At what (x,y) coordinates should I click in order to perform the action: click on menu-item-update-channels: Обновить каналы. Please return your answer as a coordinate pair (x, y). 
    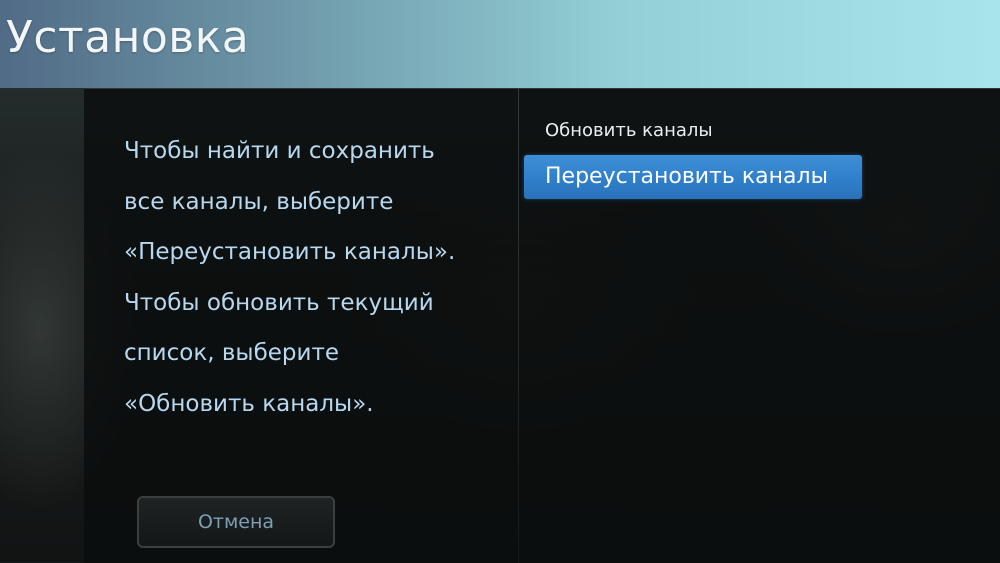
    Looking at the image, I should click on (674, 131).